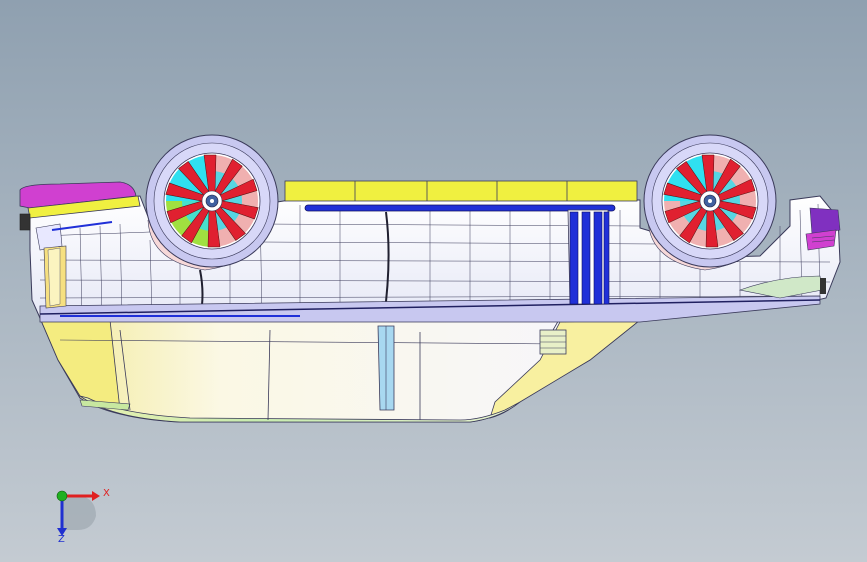  What do you see at coordinates (710, 201) in the screenshot?
I see `rear-wheel` at bounding box center [710, 201].